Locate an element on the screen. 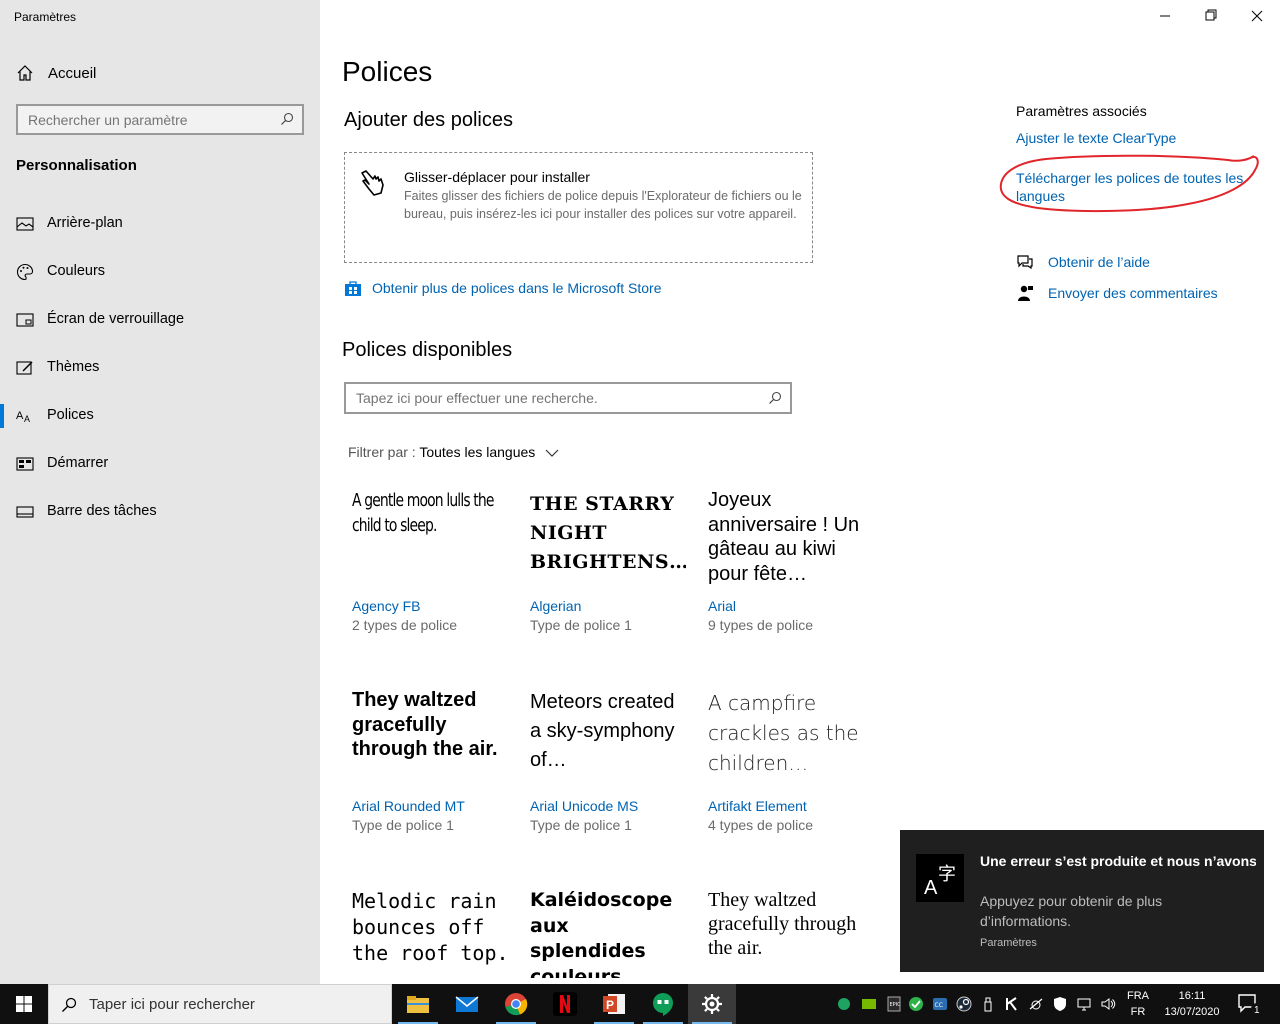 Image resolution: width=1280 pixels, height=1024 pixels. feedback-icon is located at coordinates (1025, 293).